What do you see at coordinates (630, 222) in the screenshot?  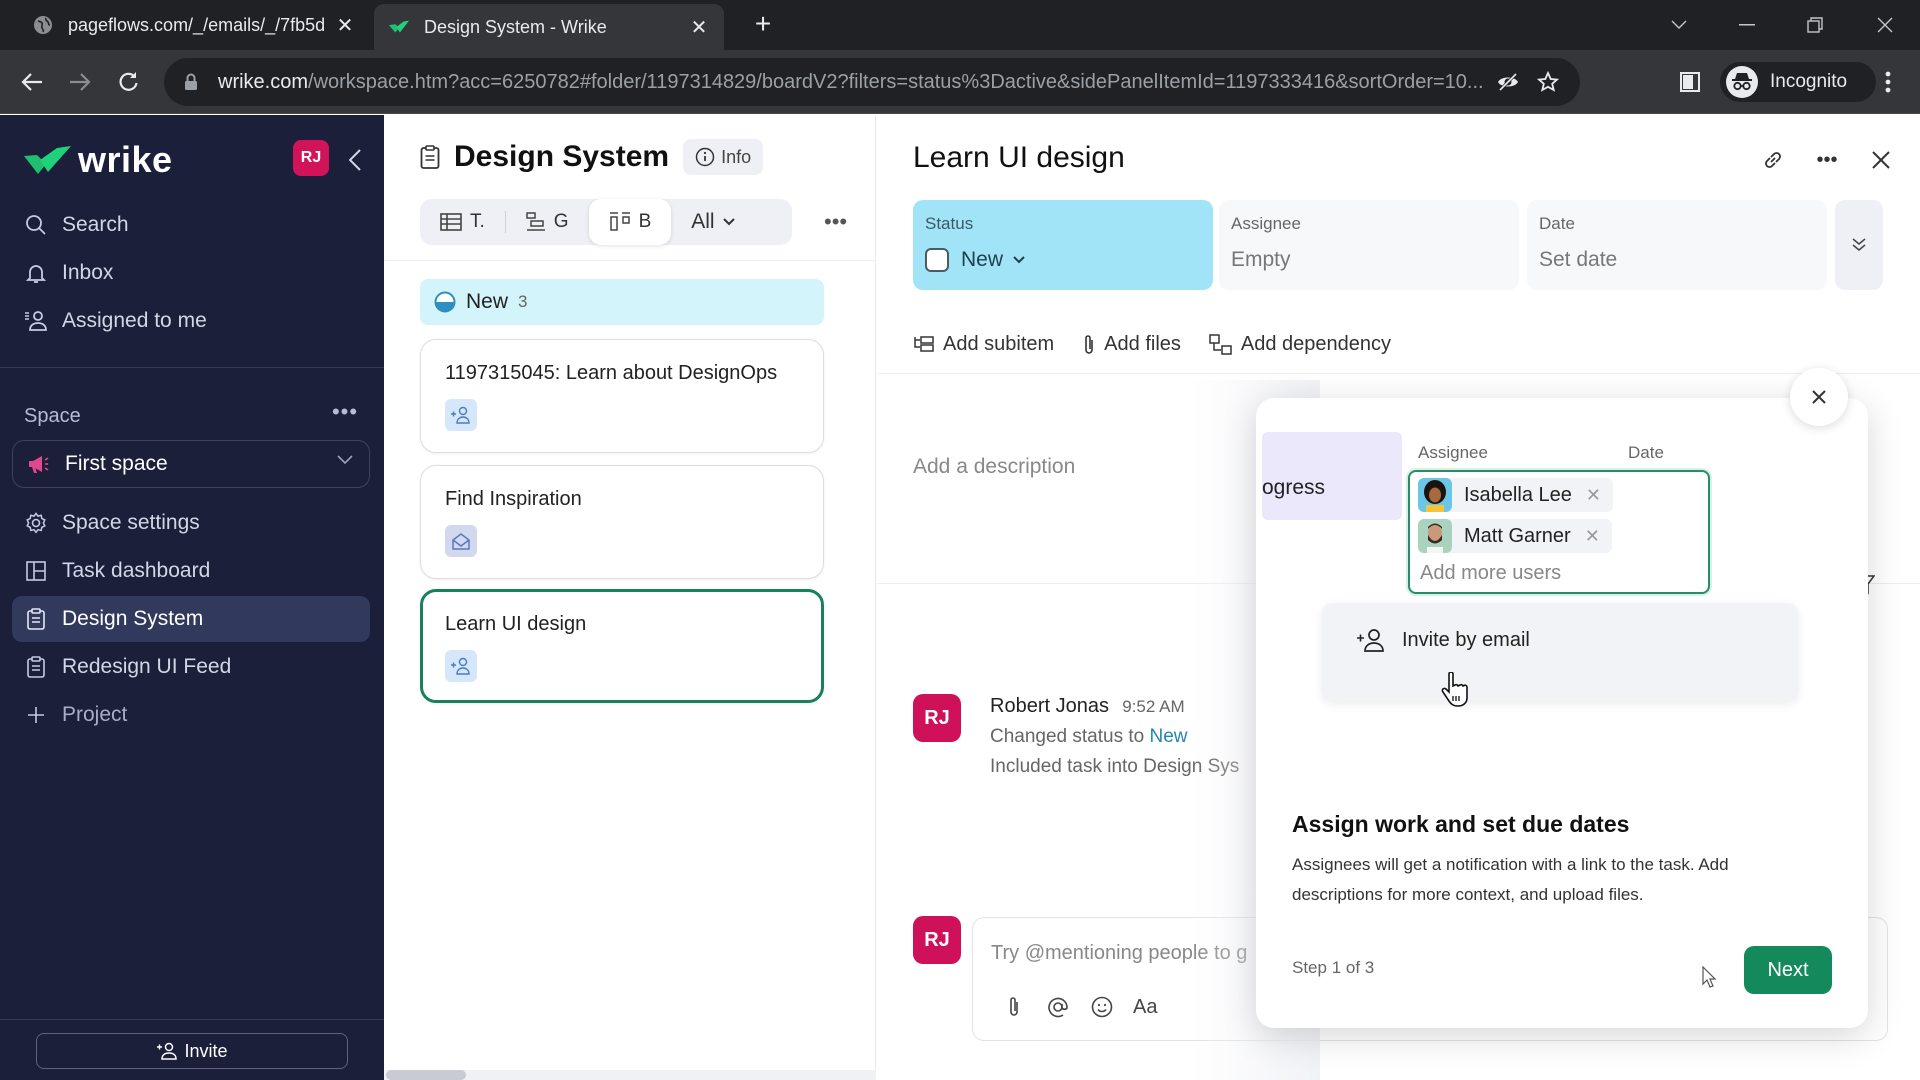 I see `view-tab-board: B` at bounding box center [630, 222].